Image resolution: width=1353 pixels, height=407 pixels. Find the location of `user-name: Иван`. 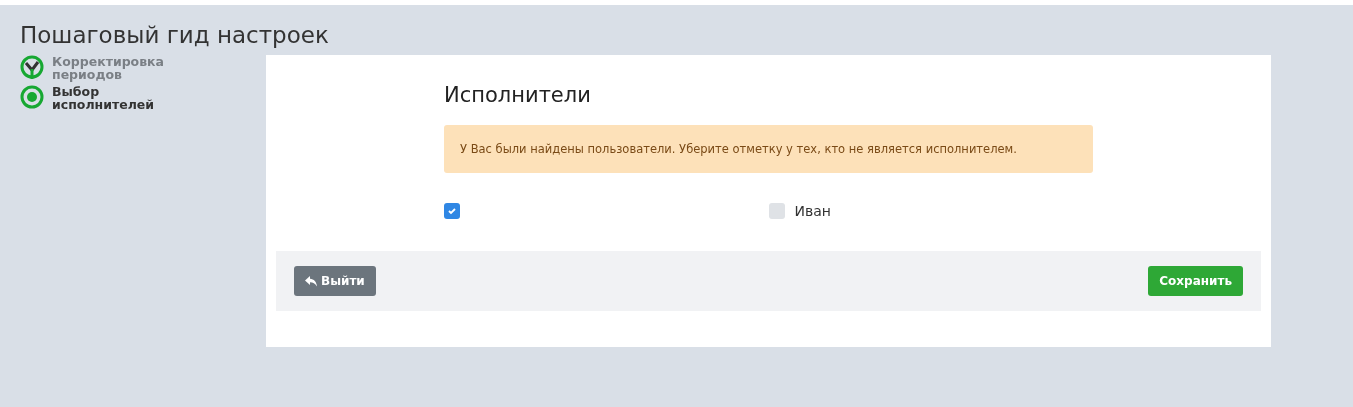

user-name: Иван is located at coordinates (812, 211).